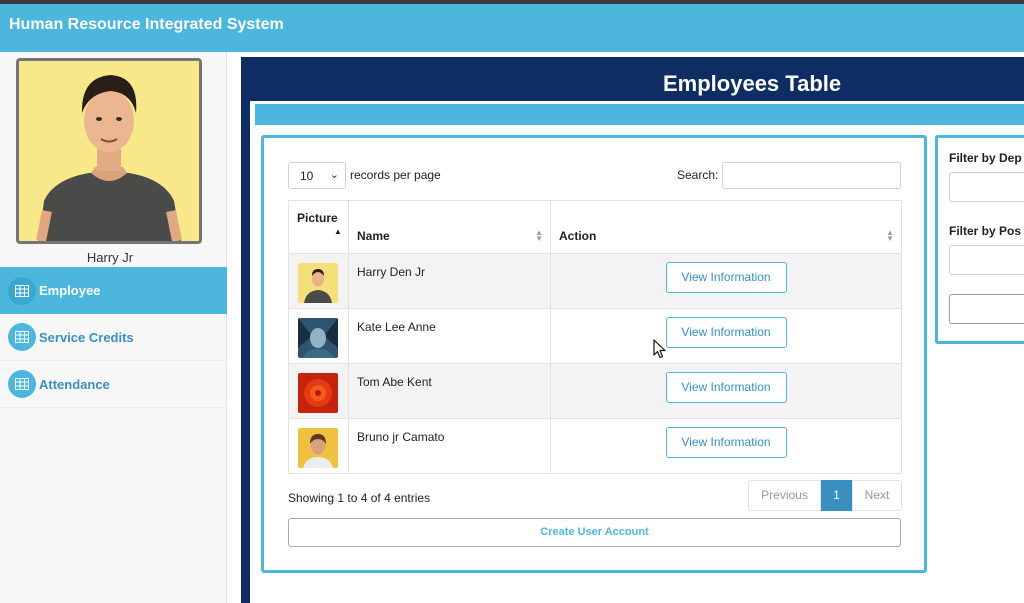  Describe the element at coordinates (318, 227) in the screenshot. I see `column-header-picture: Picture ▲` at that location.